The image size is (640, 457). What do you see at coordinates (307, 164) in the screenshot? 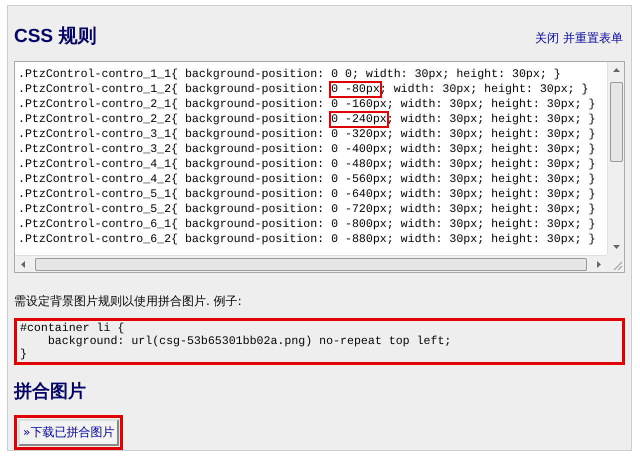
I see `css-rule-line: .PtzControl-contro_4_1{ background-position: 0 -480px; width: 30px; height: 30px; }` at bounding box center [307, 164].